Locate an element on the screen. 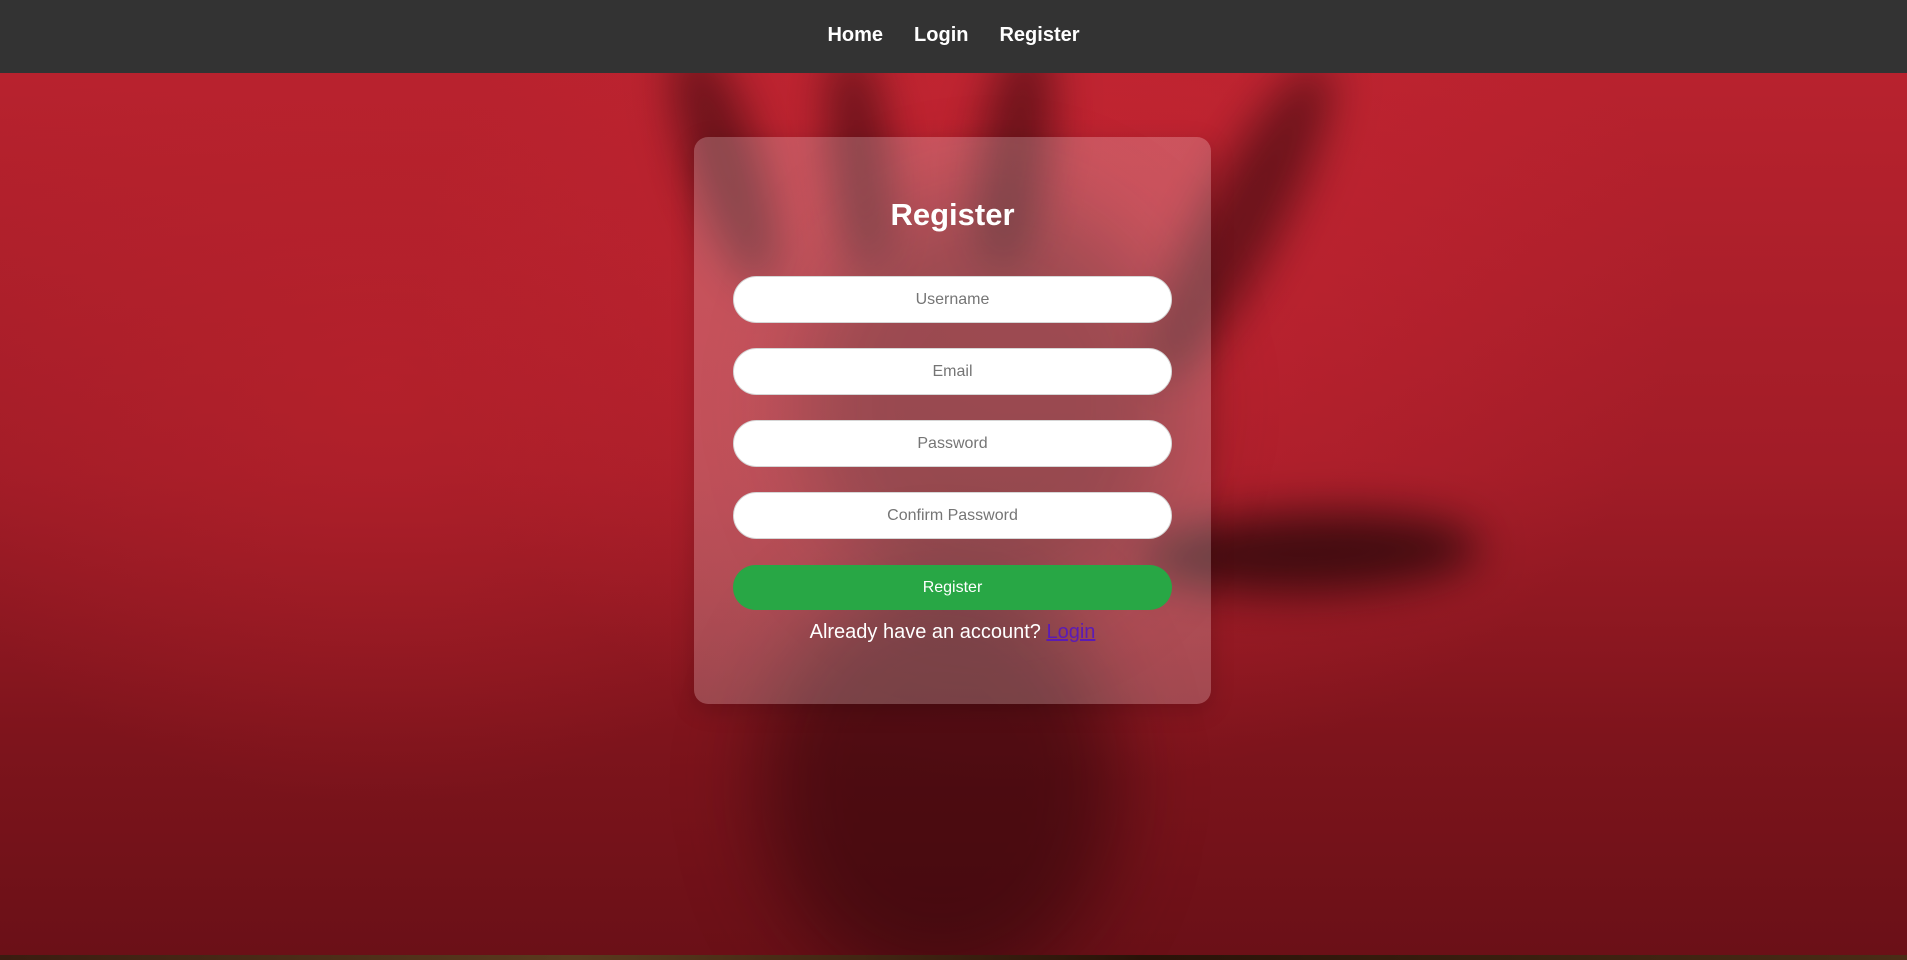  password-input is located at coordinates (952, 443).